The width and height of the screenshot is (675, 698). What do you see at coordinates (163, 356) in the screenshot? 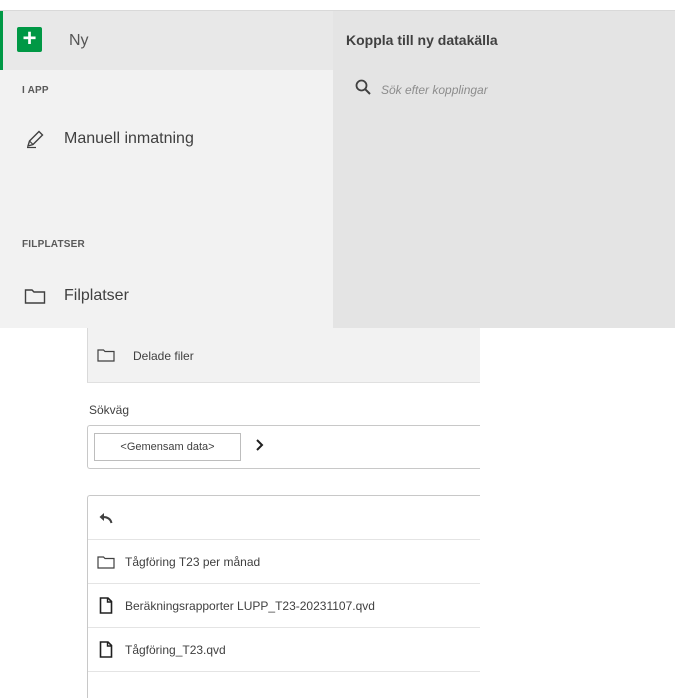
I see `shared-files-label: Delade filer` at bounding box center [163, 356].